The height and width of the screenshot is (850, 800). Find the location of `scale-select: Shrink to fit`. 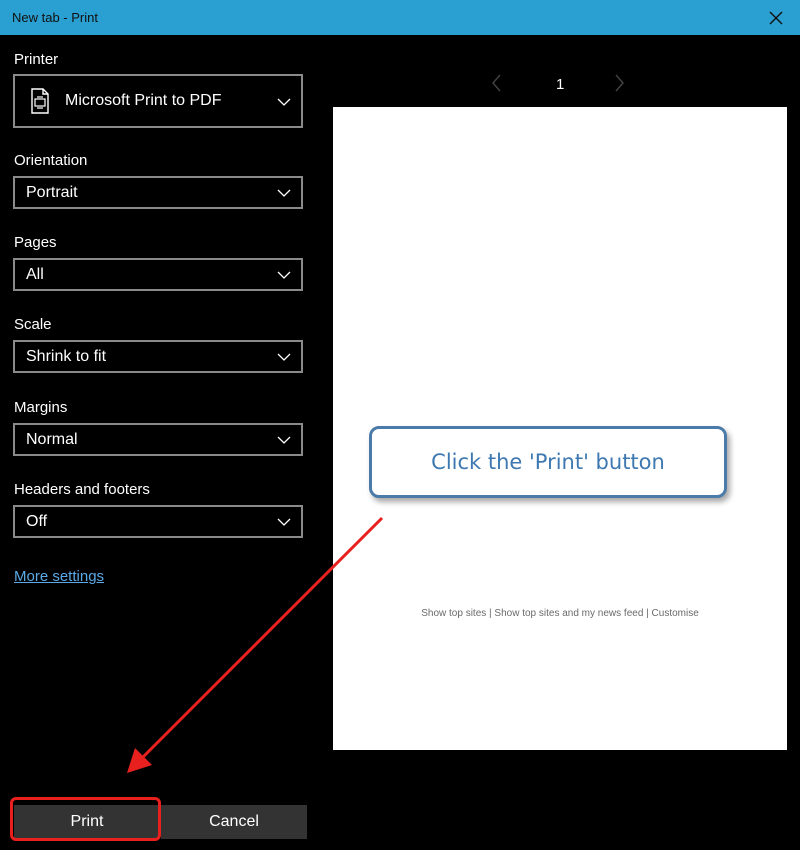

scale-select: Shrink to fit is located at coordinates (158, 356).